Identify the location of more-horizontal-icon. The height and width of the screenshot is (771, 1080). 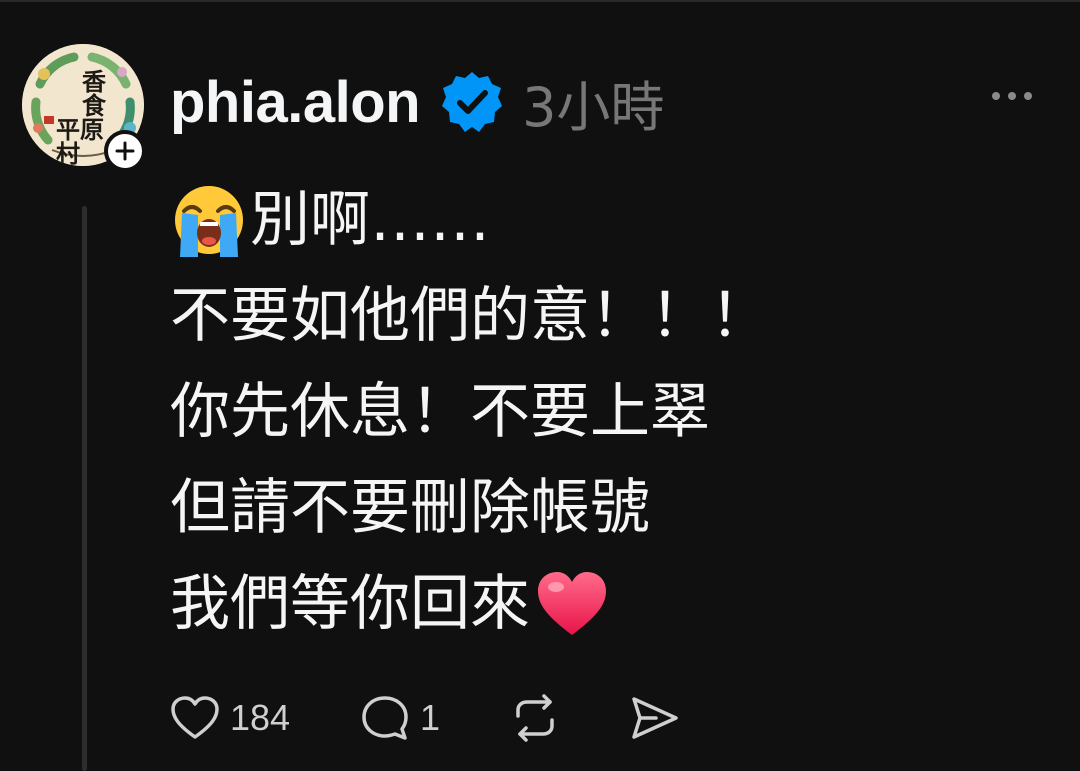
(1012, 96).